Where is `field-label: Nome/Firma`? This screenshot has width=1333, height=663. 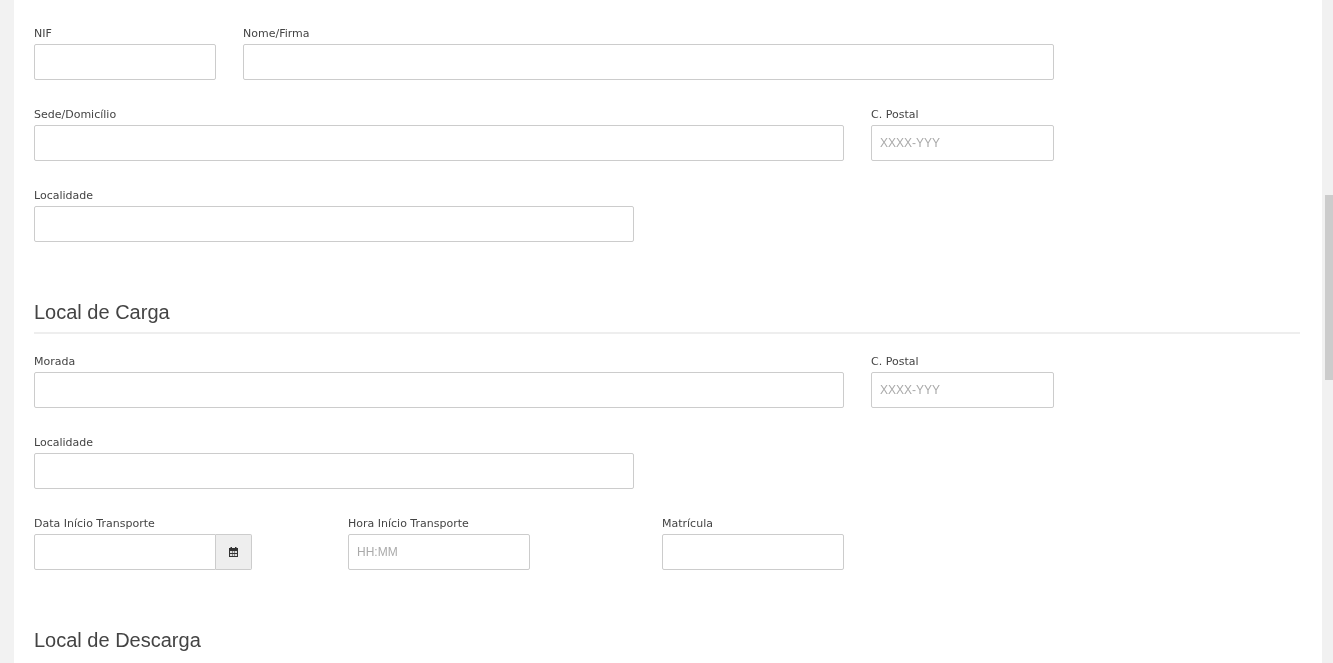 field-label: Nome/Firma is located at coordinates (277, 34).